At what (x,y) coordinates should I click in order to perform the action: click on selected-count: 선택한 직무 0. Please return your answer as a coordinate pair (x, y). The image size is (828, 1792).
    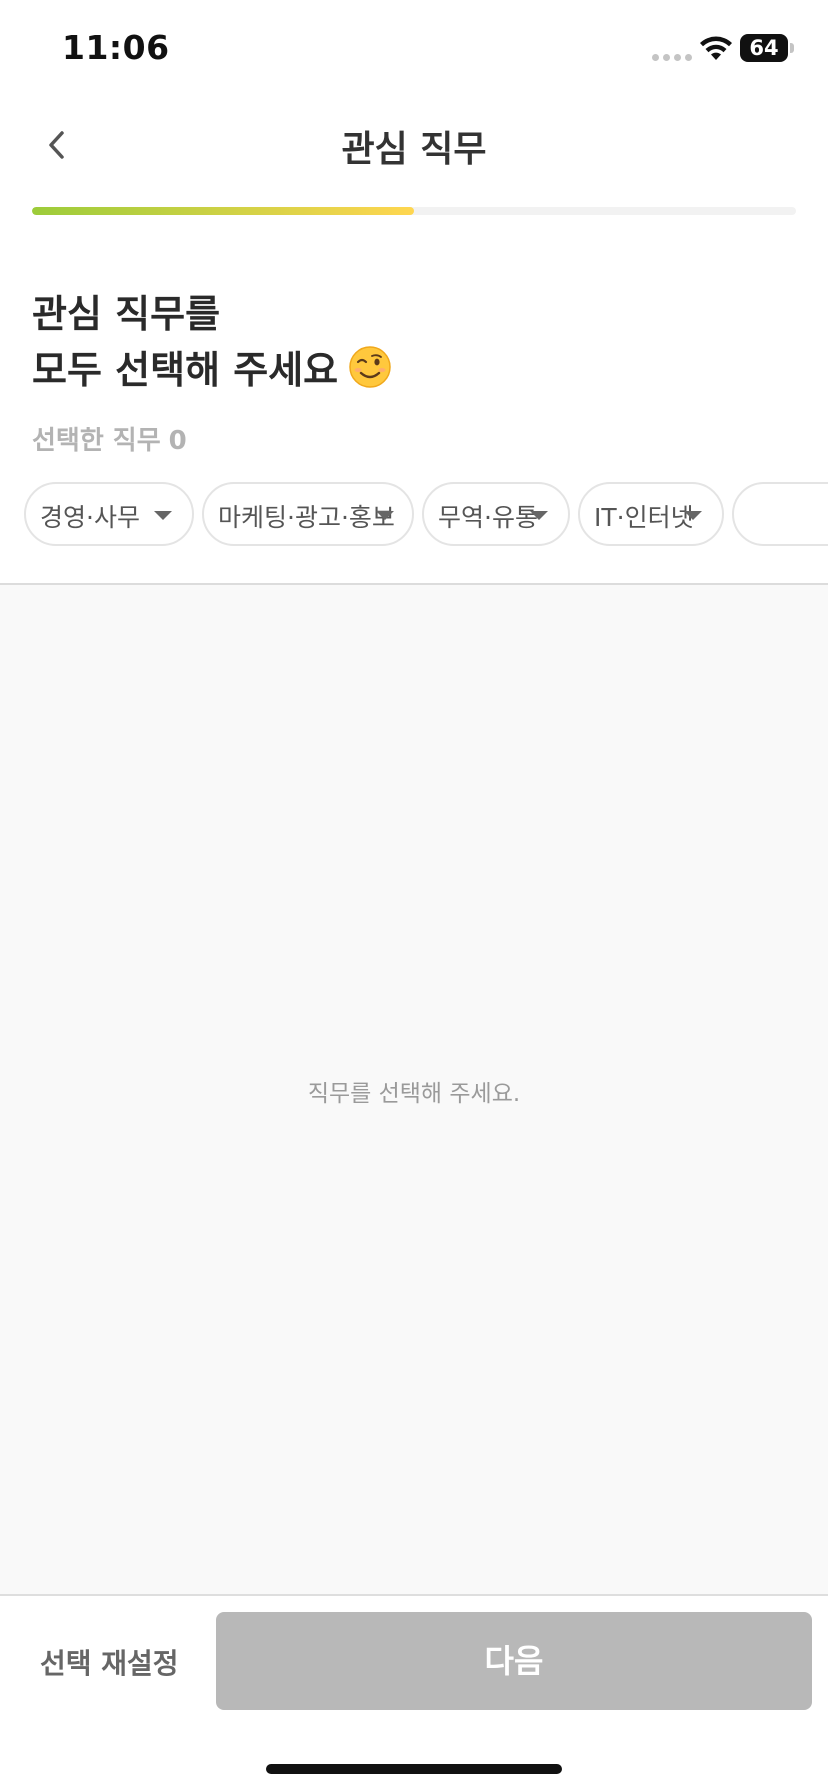
    Looking at the image, I should click on (109, 438).